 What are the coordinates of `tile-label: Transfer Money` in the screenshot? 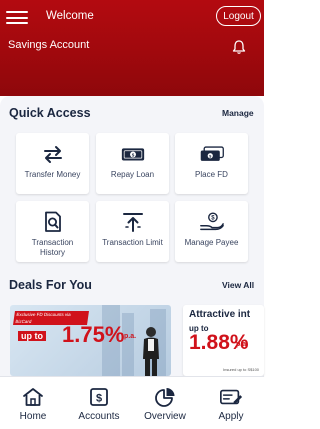 It's located at (52, 174).